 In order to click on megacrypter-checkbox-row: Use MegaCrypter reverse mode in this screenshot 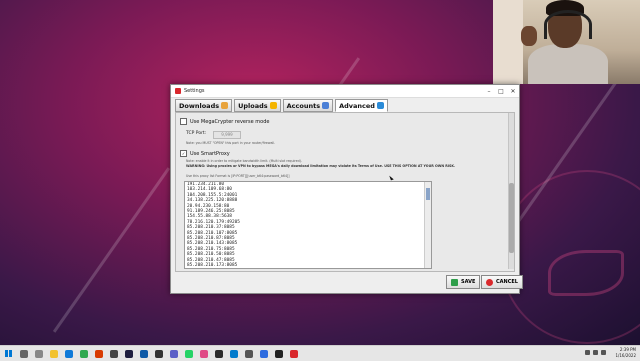, I will do `click(224, 121)`.